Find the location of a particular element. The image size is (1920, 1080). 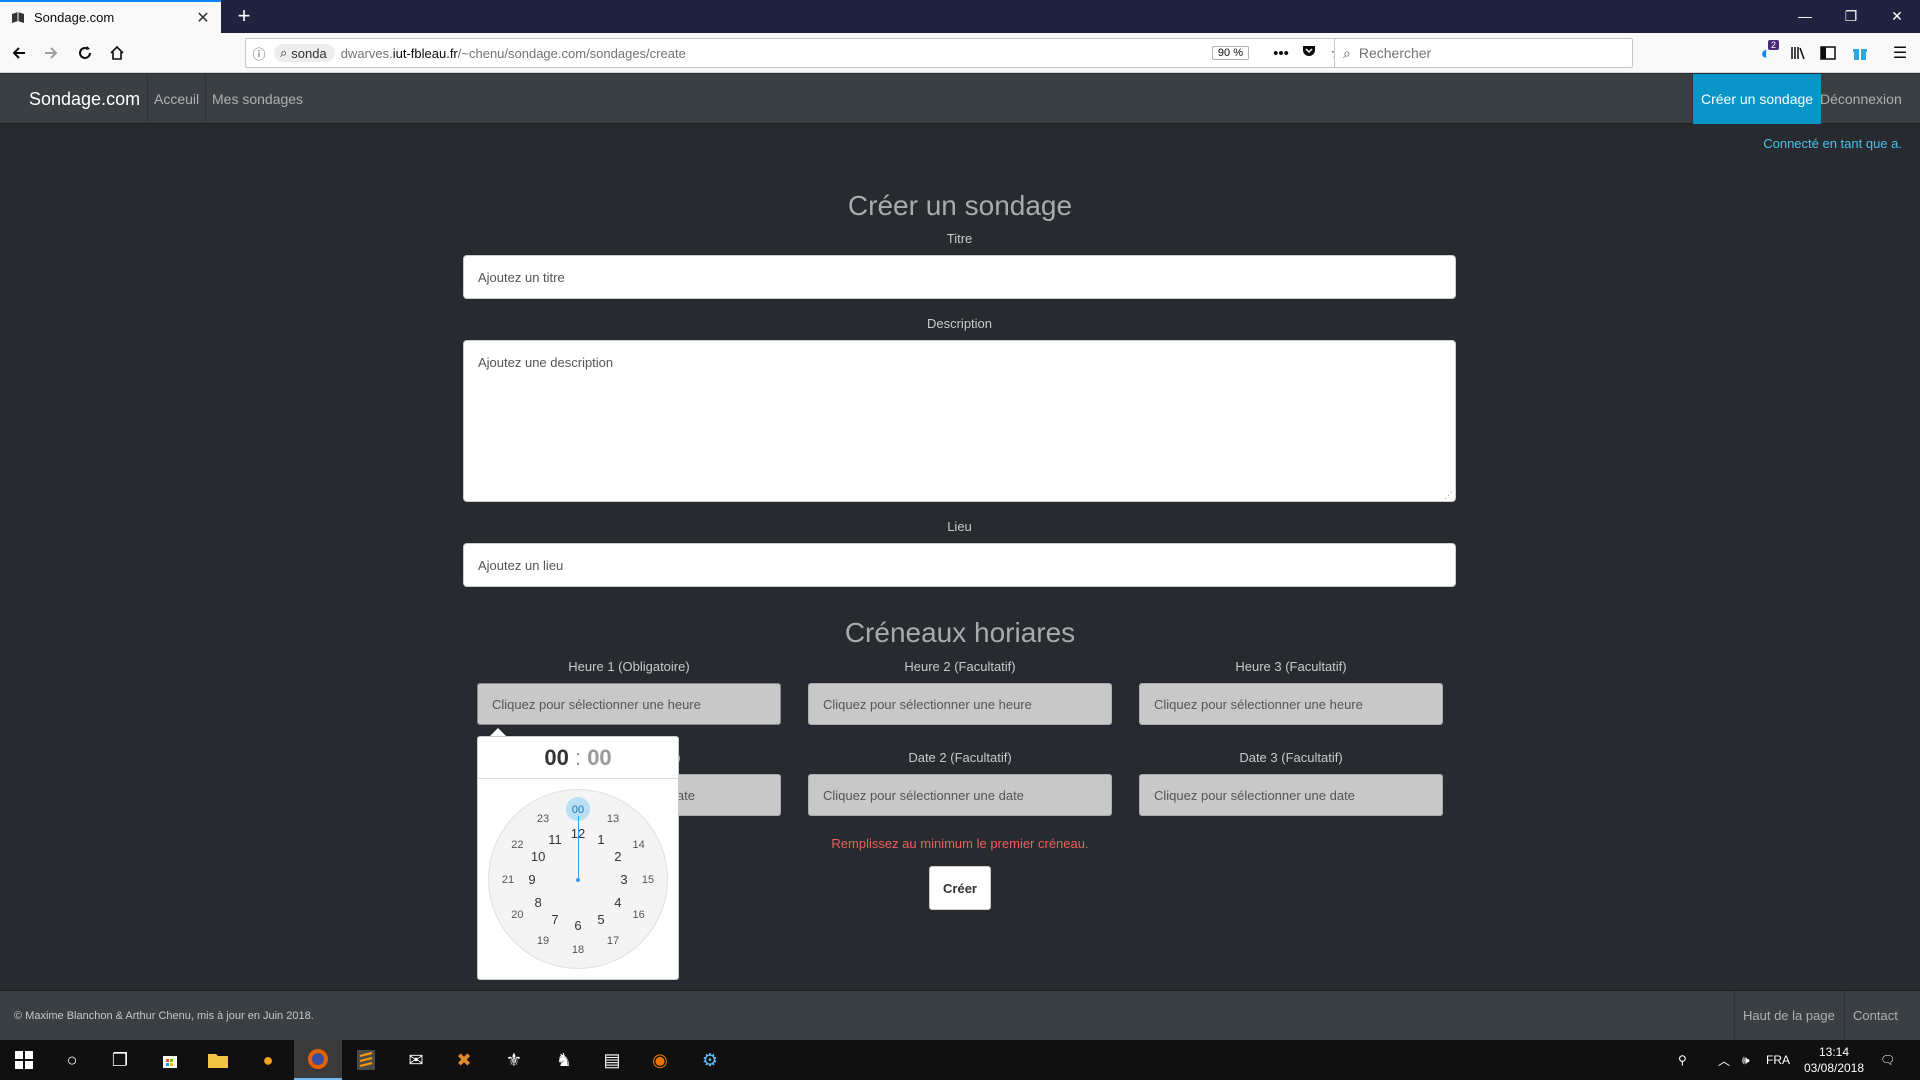

taskbar-clock: 13:14 03/08/2018 is located at coordinates (1834, 1060).